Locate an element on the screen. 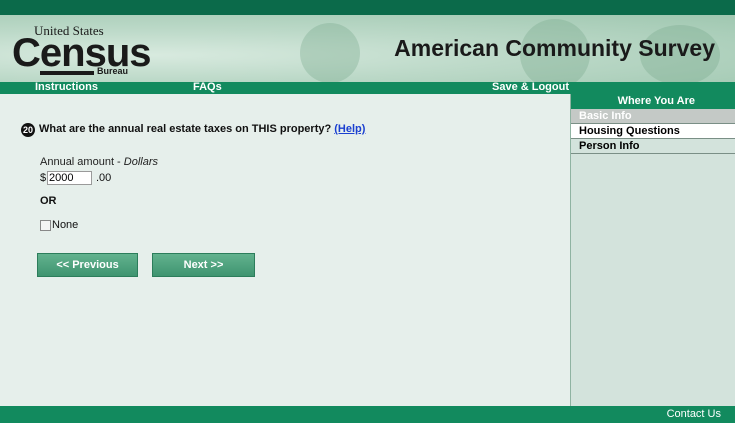  nav-faqs-link: FAQs is located at coordinates (207, 87).